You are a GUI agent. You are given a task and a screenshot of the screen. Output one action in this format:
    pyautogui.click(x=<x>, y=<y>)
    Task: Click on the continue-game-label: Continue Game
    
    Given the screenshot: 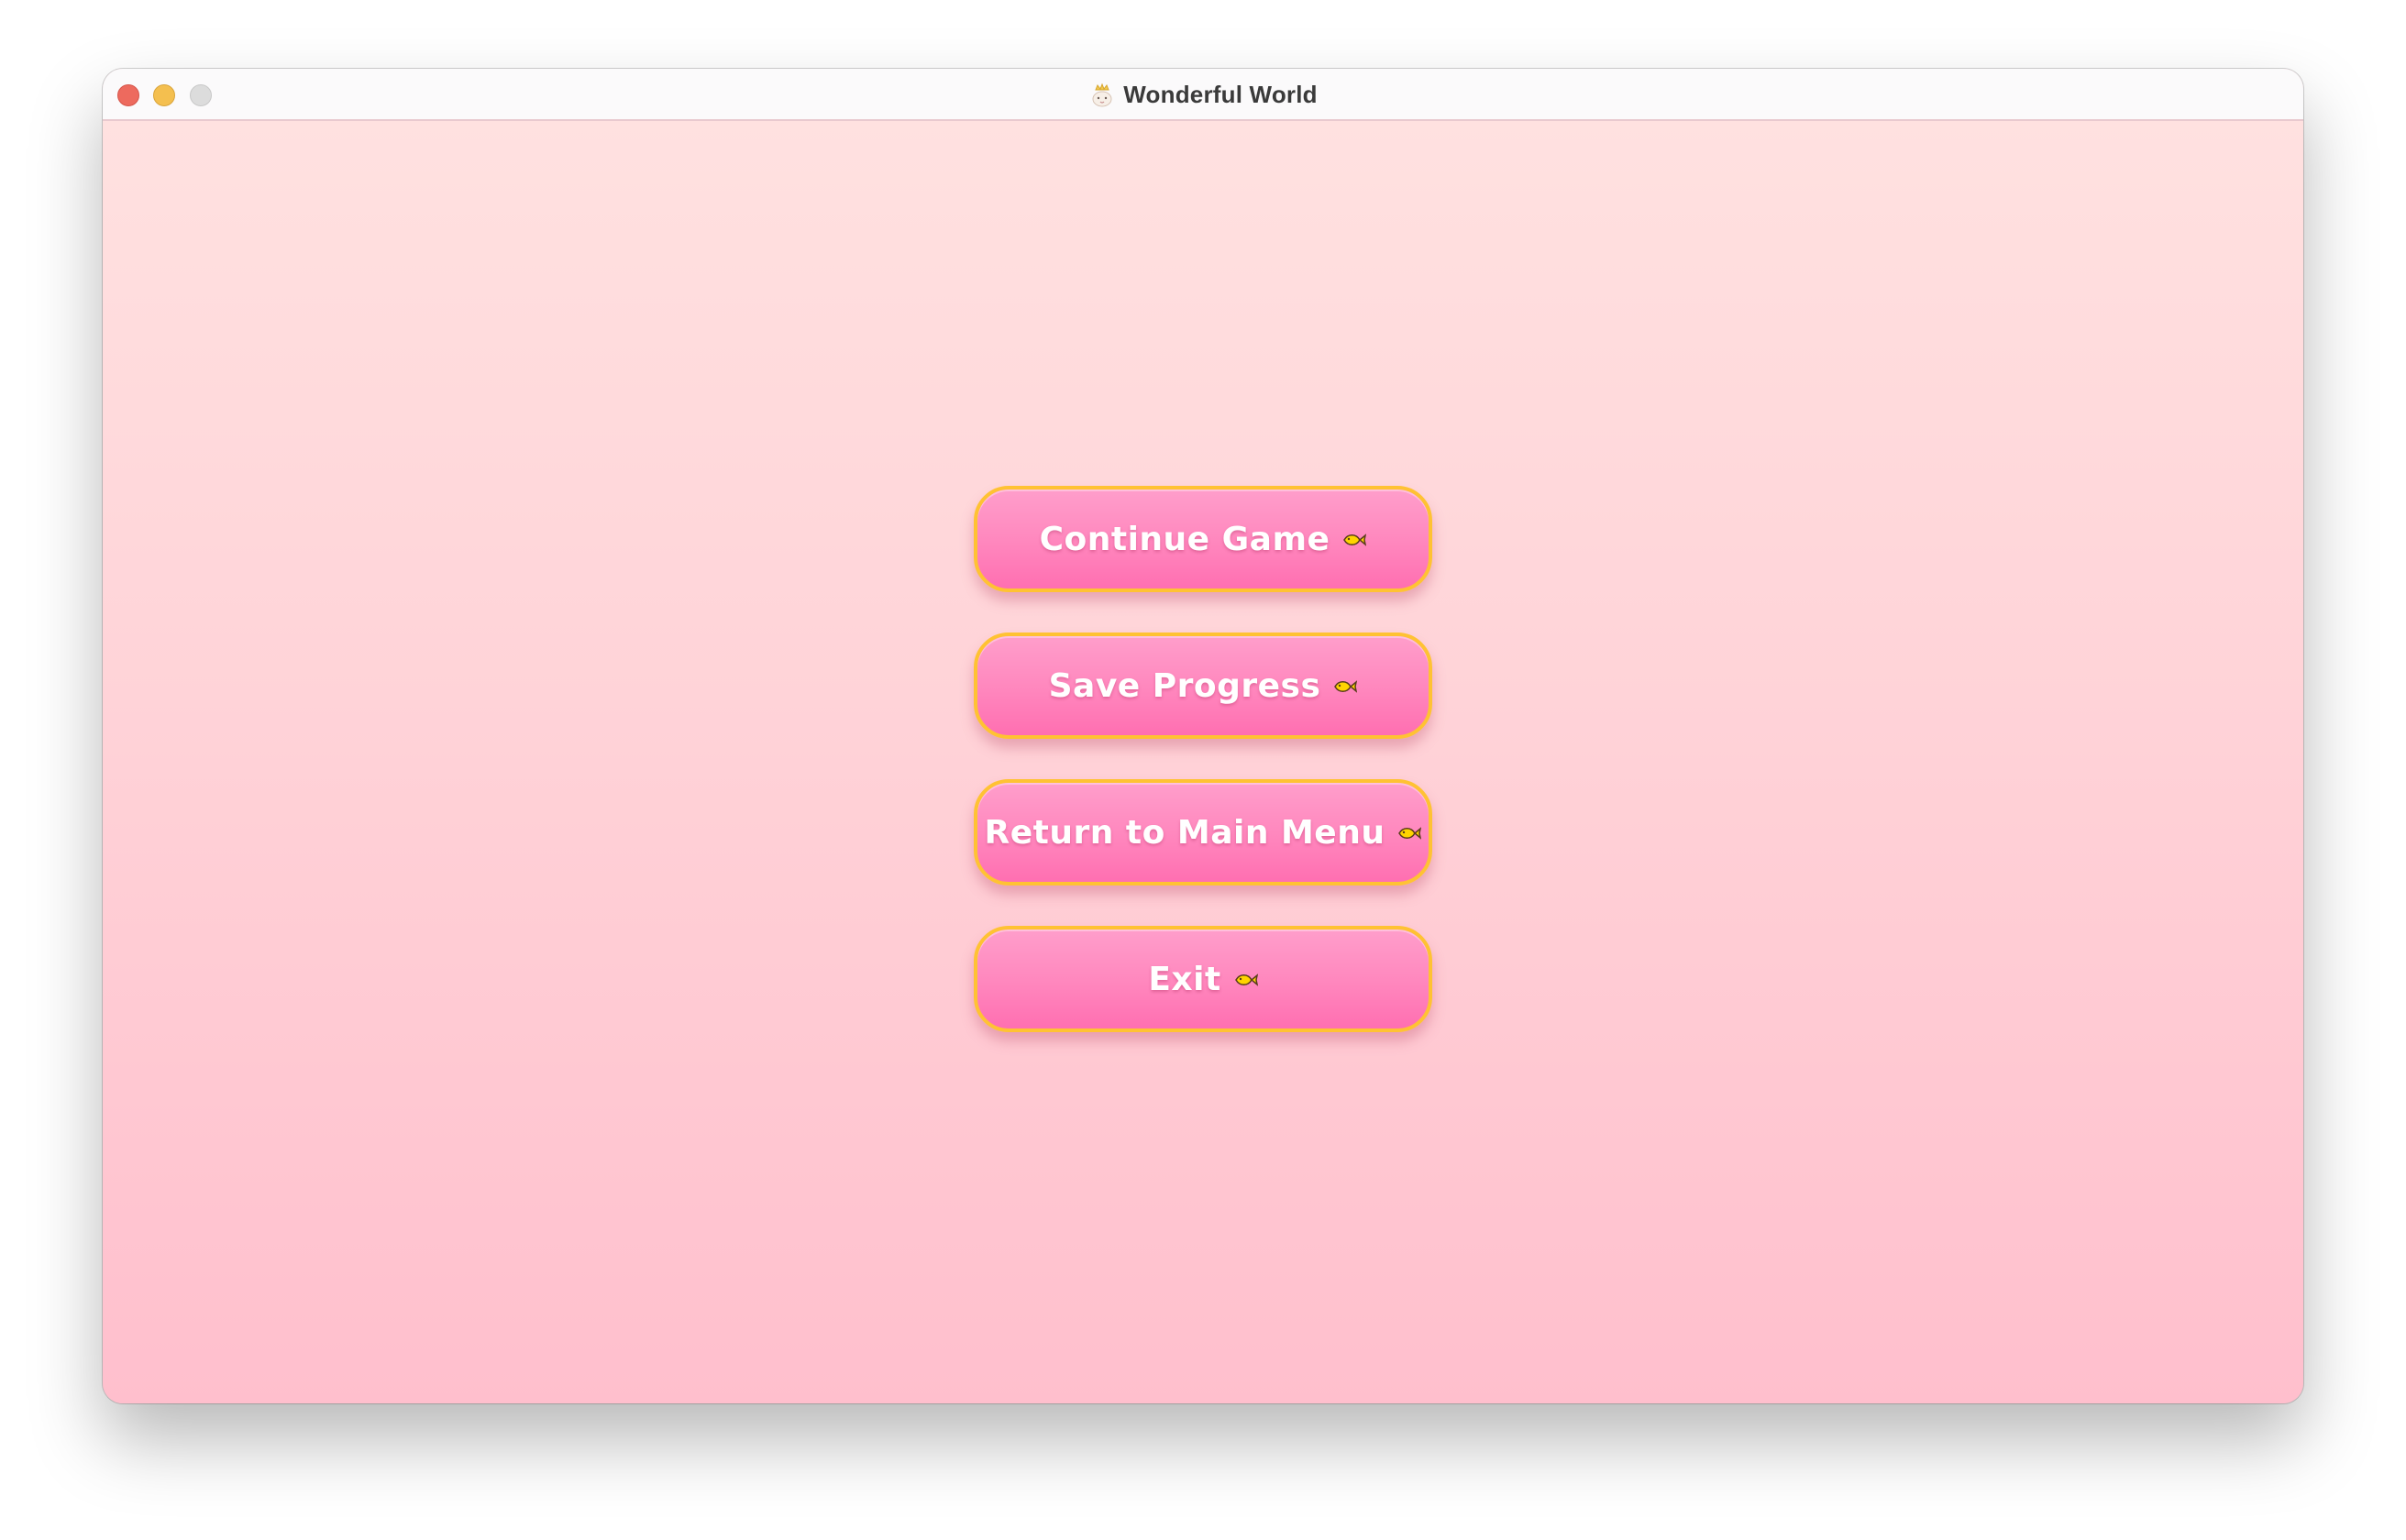 What is the action you would take?
    pyautogui.click(x=1184, y=539)
    